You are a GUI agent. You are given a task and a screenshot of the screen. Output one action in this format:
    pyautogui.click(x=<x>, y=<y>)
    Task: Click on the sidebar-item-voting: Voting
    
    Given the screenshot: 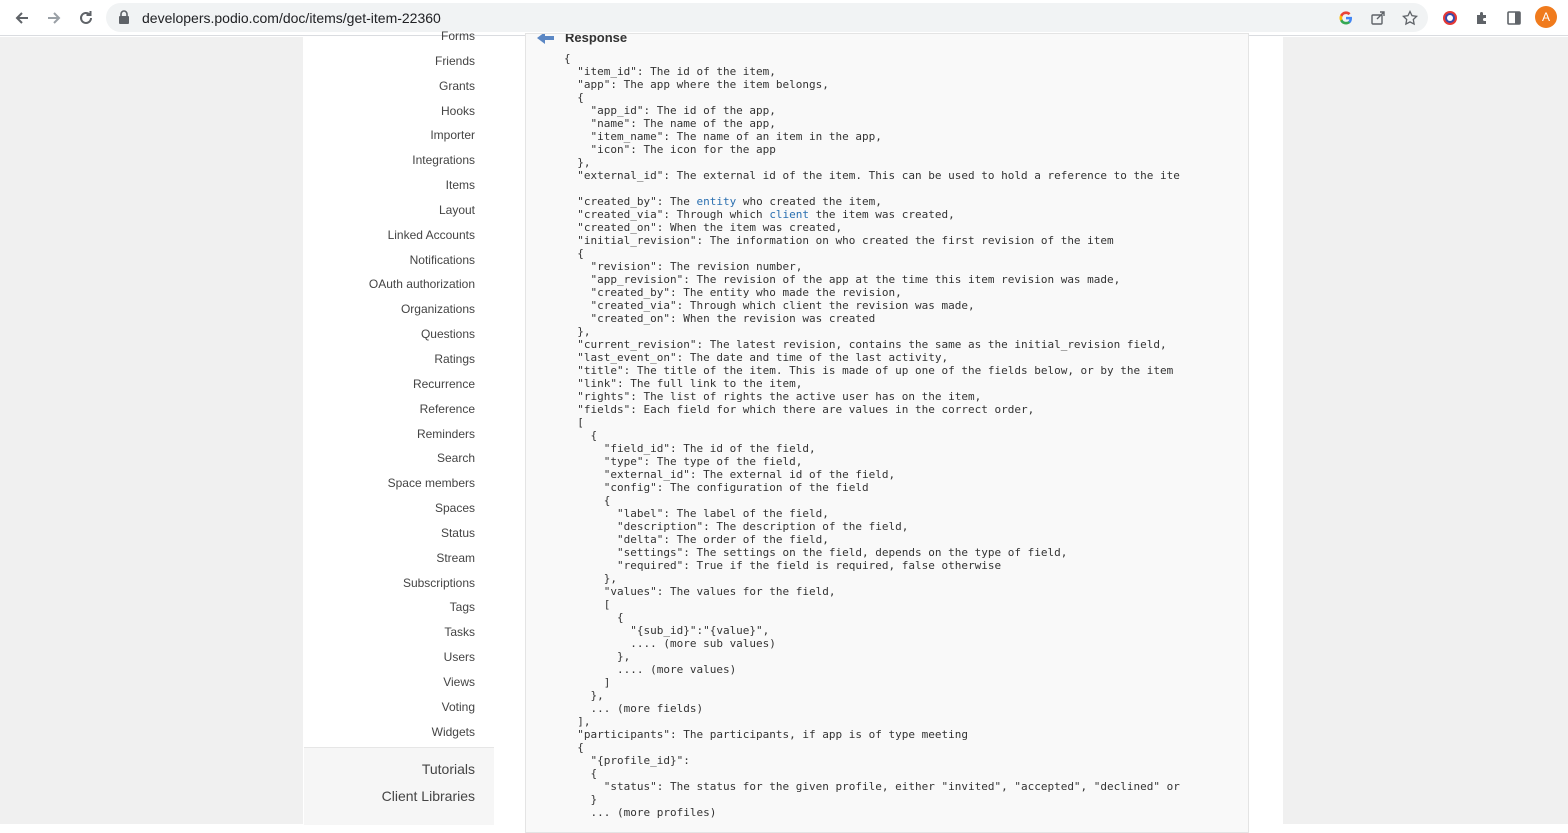 What is the action you would take?
    pyautogui.click(x=422, y=707)
    